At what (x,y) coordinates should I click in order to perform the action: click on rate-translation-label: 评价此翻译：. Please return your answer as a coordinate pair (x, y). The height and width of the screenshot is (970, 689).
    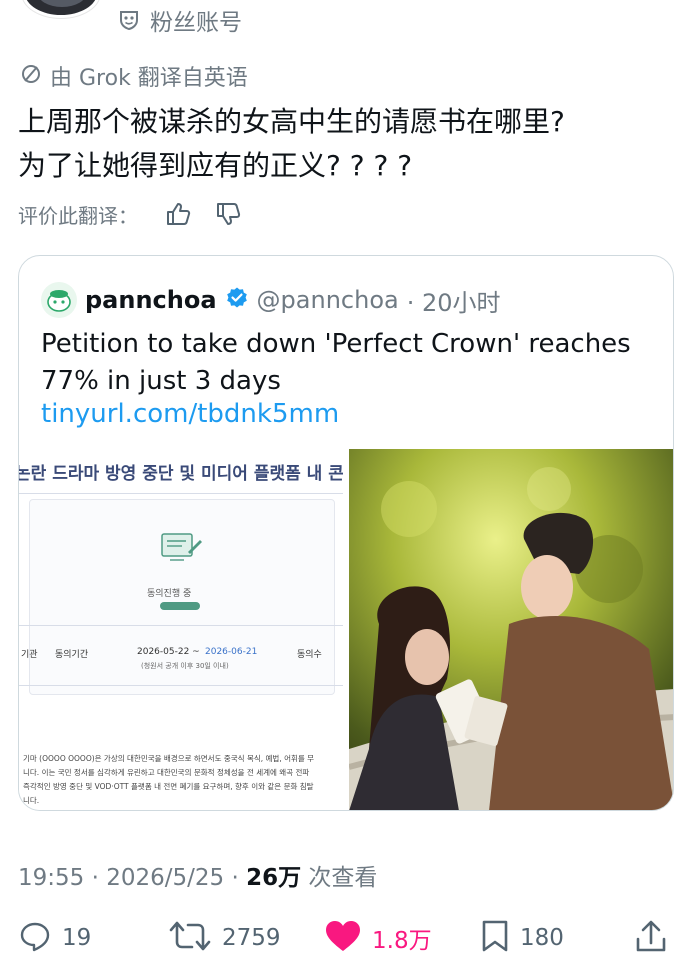
    Looking at the image, I should click on (78, 215).